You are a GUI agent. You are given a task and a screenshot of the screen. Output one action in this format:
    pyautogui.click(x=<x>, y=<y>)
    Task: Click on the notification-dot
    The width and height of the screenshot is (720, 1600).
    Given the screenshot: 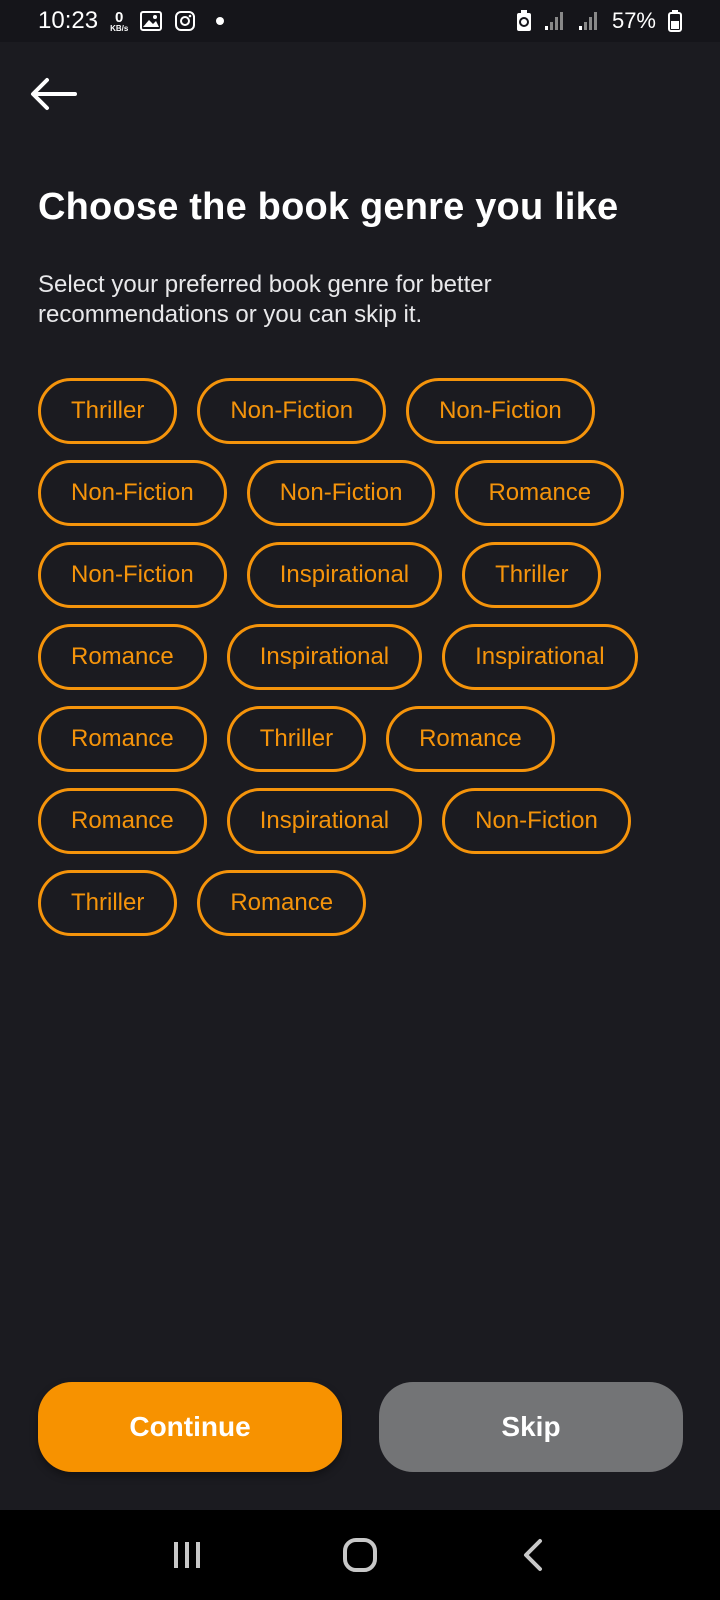 What is the action you would take?
    pyautogui.click(x=220, y=21)
    